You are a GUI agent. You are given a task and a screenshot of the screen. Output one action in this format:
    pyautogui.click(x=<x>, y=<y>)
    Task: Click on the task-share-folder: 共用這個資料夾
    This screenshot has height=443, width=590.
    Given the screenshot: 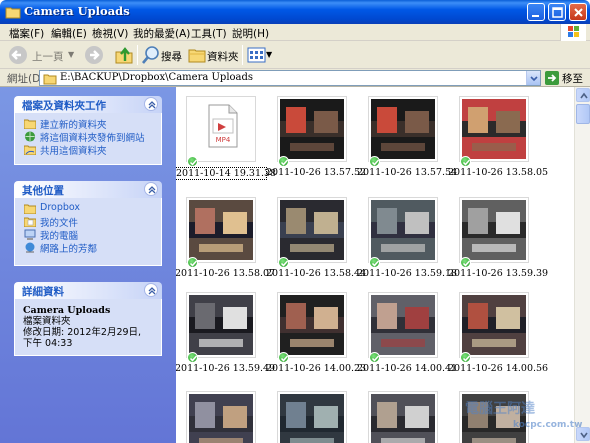 What is the action you would take?
    pyautogui.click(x=88, y=150)
    